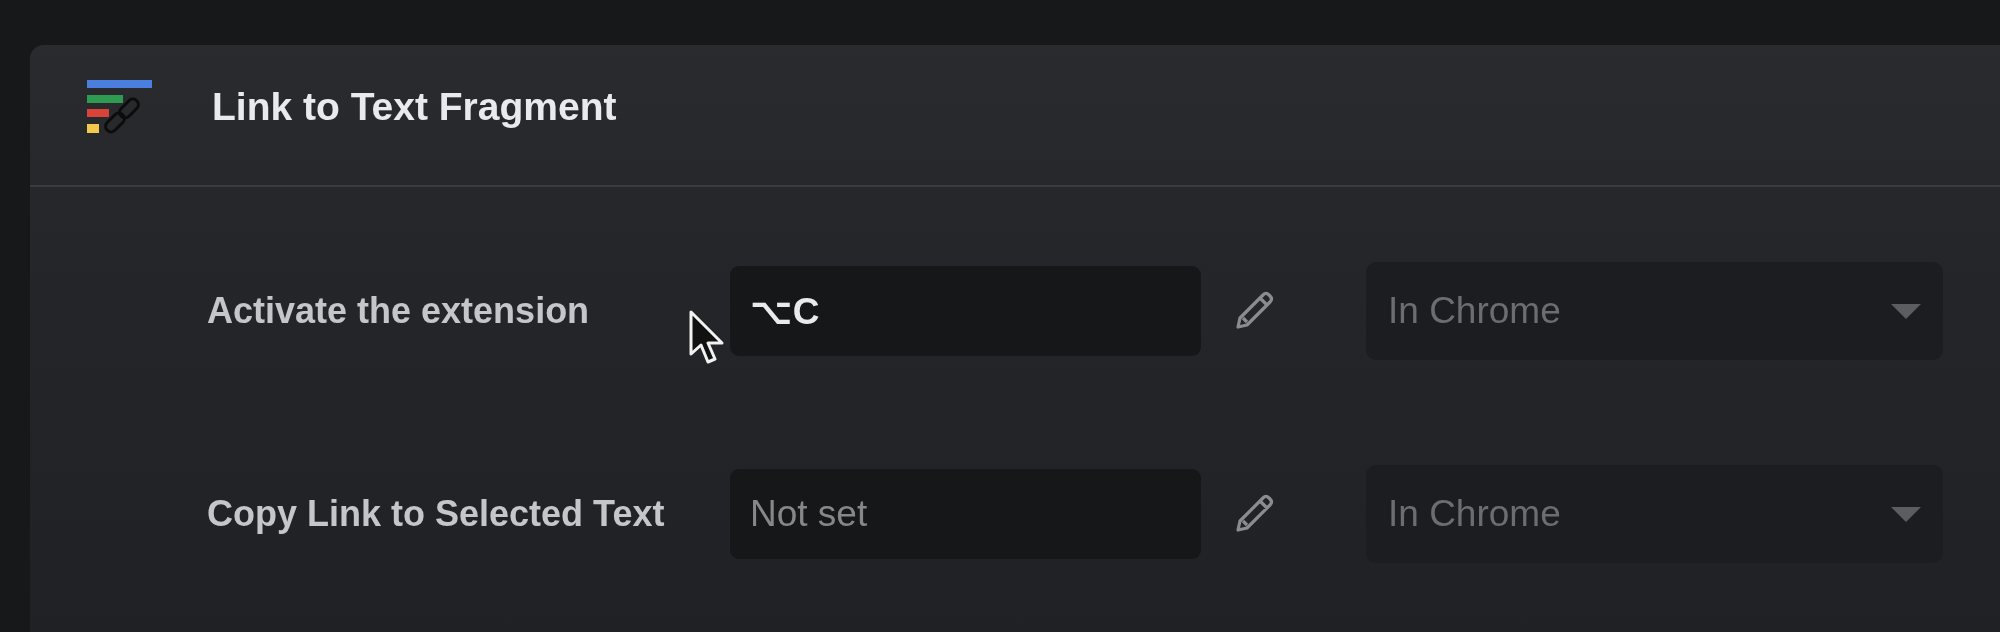 This screenshot has width=2000, height=632. What do you see at coordinates (414, 107) in the screenshot?
I see `extension-title: Link to Text Fragment` at bounding box center [414, 107].